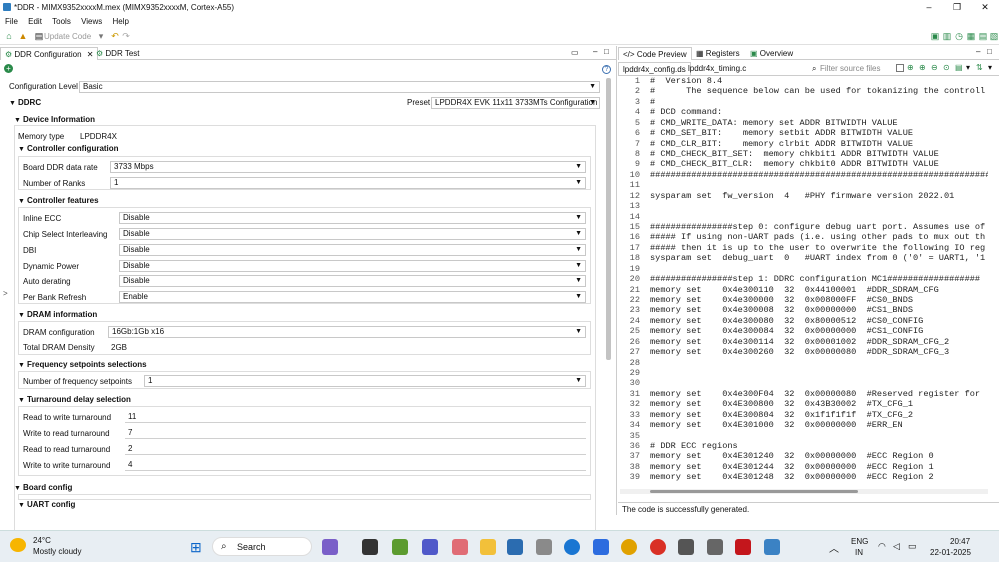 The width and height of the screenshot is (999, 562). I want to click on section-device-information: ▼ Device Information, so click(54, 119).